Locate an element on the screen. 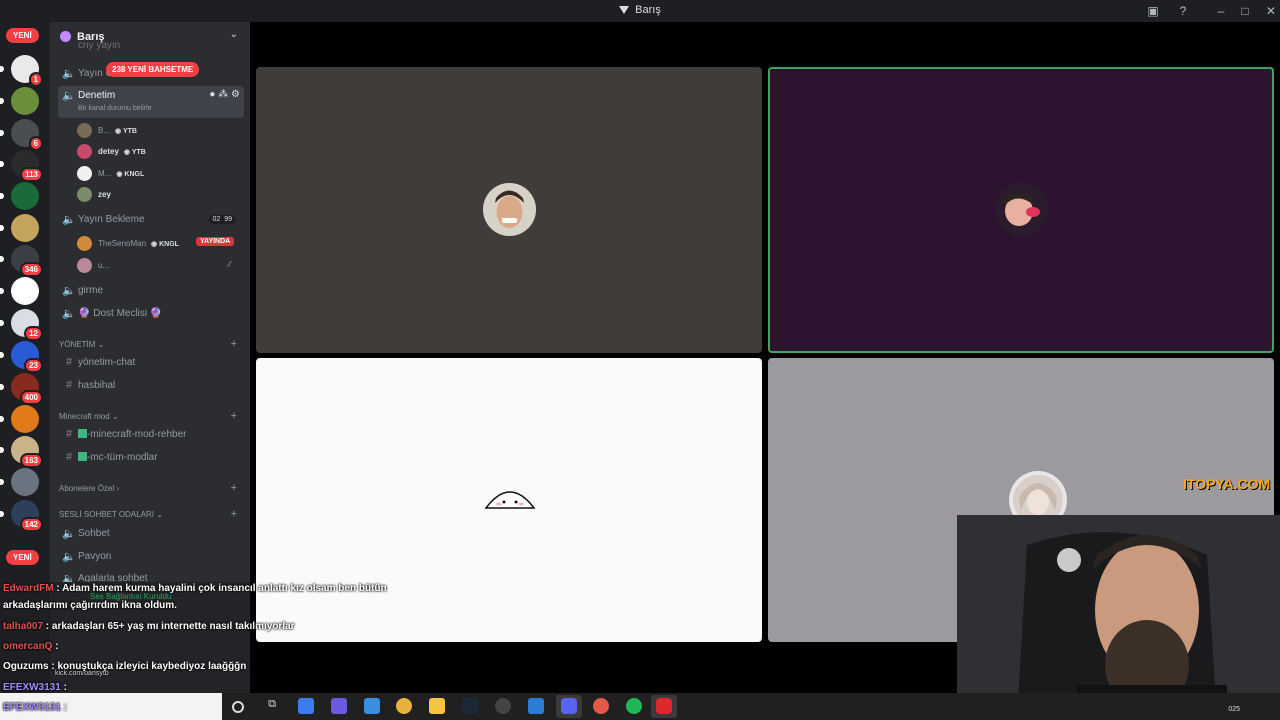 The height and width of the screenshot is (720, 1280). app-icon-active is located at coordinates (664, 706).